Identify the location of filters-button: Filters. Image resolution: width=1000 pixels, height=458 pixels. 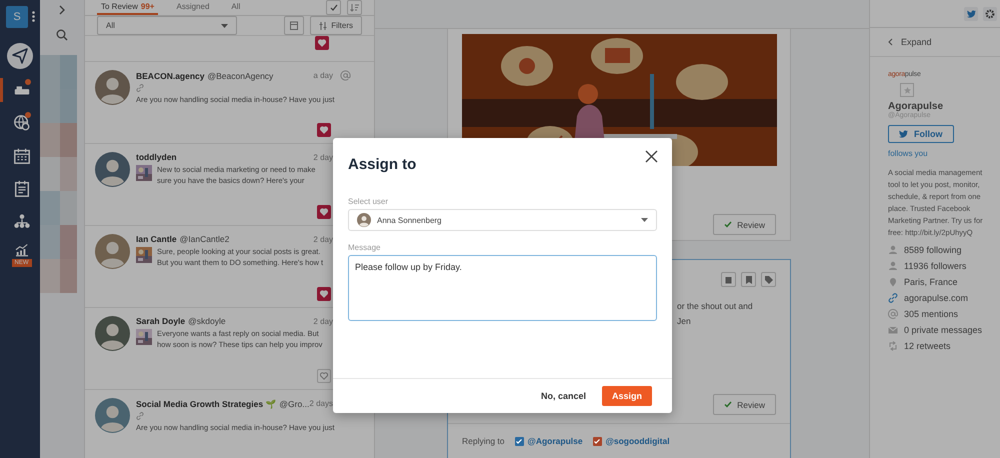
(336, 25).